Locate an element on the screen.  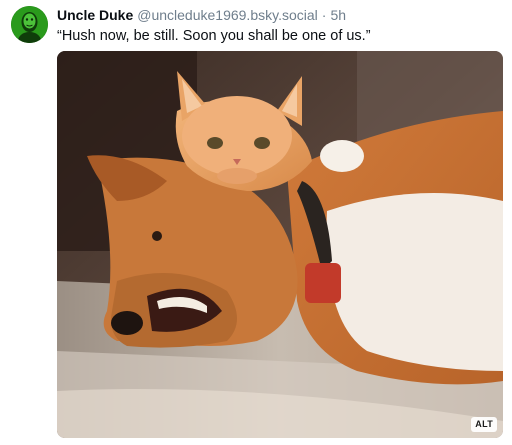
post-timestamp: 5h is located at coordinates (338, 15).